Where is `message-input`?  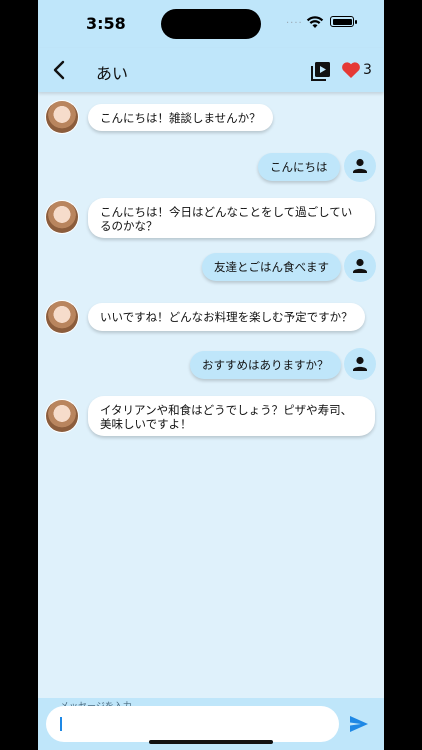 message-input is located at coordinates (192, 724).